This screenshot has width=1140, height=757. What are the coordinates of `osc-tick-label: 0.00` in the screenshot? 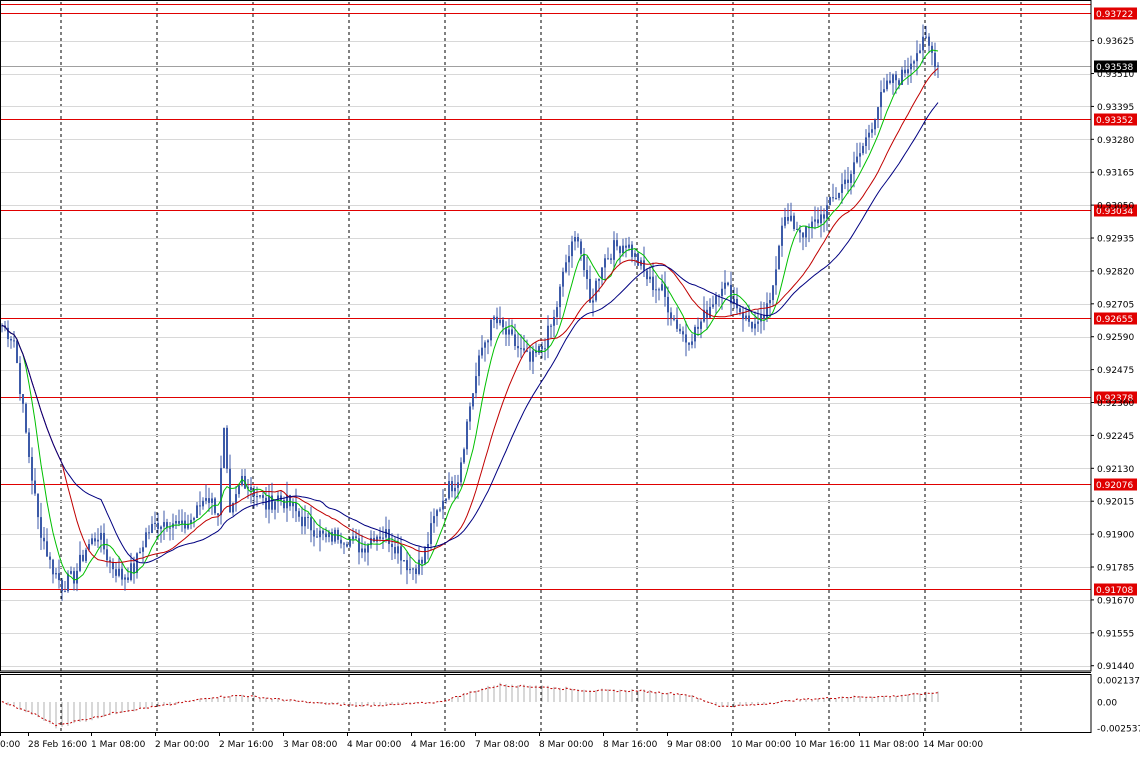 It's located at (1107, 703).